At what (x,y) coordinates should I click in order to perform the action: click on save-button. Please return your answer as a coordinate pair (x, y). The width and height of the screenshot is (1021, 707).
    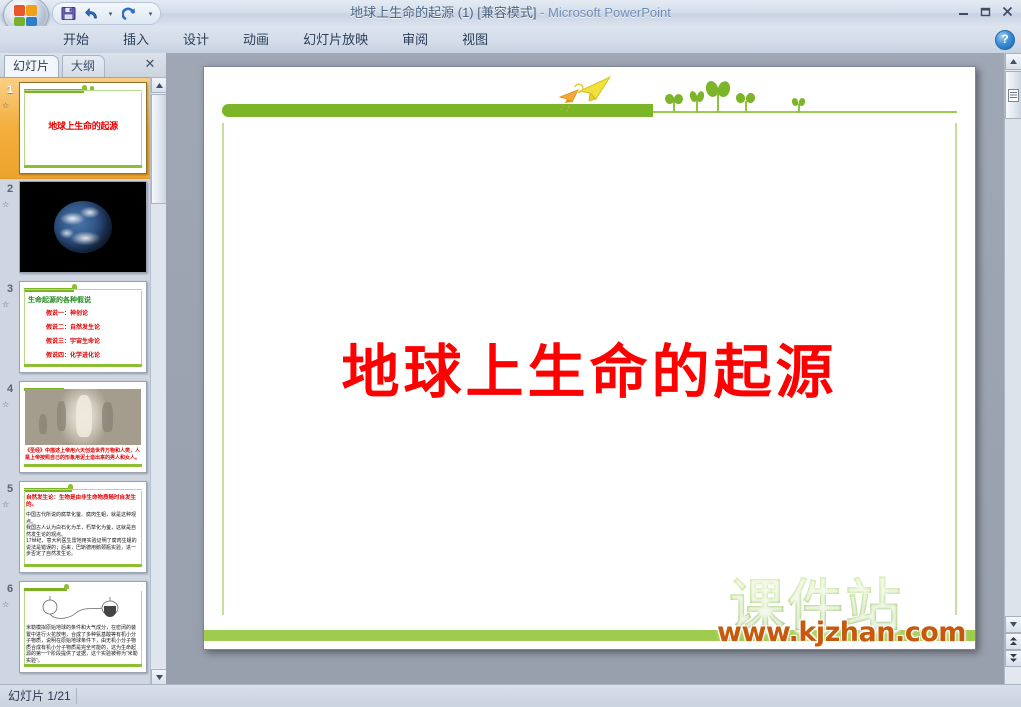
    Looking at the image, I should click on (68, 13).